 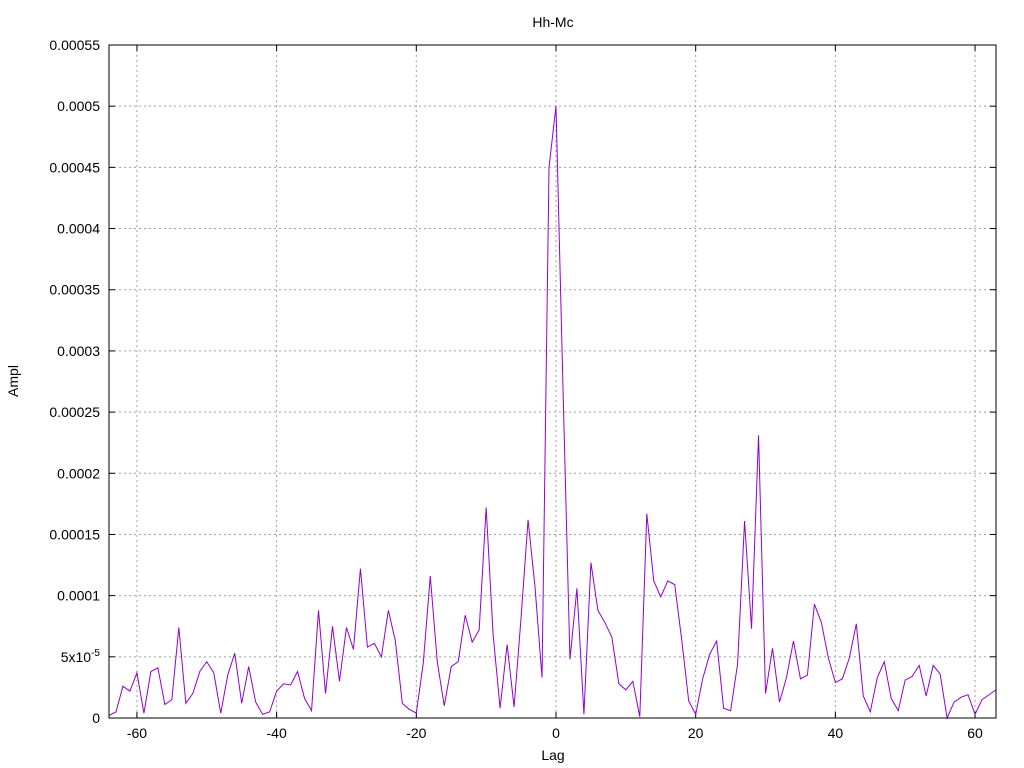 What do you see at coordinates (556, 733) in the screenshot?
I see `x-tick-label: 0` at bounding box center [556, 733].